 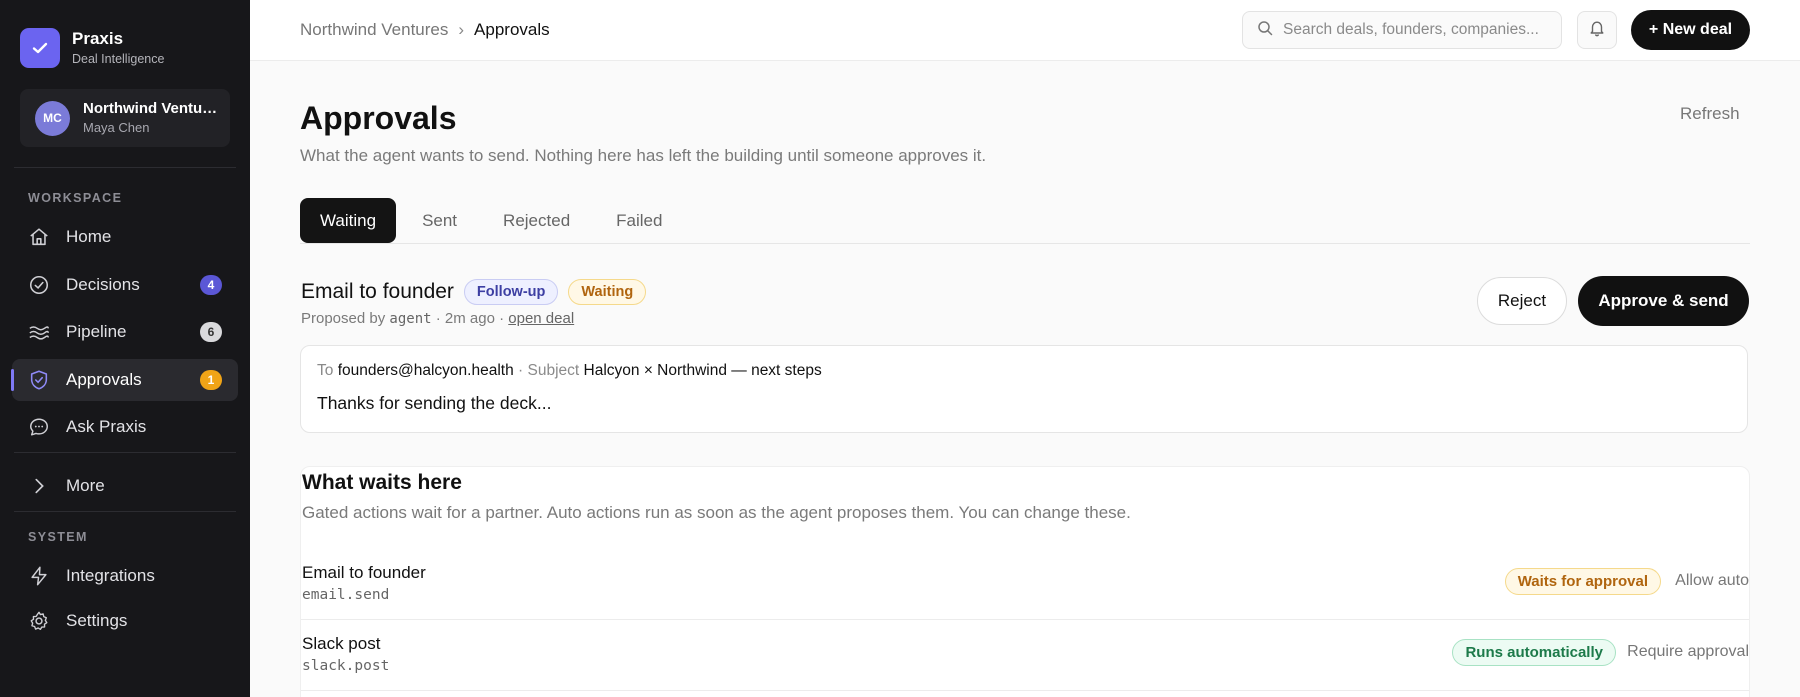 What do you see at coordinates (58, 537) in the screenshot?
I see `section-label-system: SYSTEM` at bounding box center [58, 537].